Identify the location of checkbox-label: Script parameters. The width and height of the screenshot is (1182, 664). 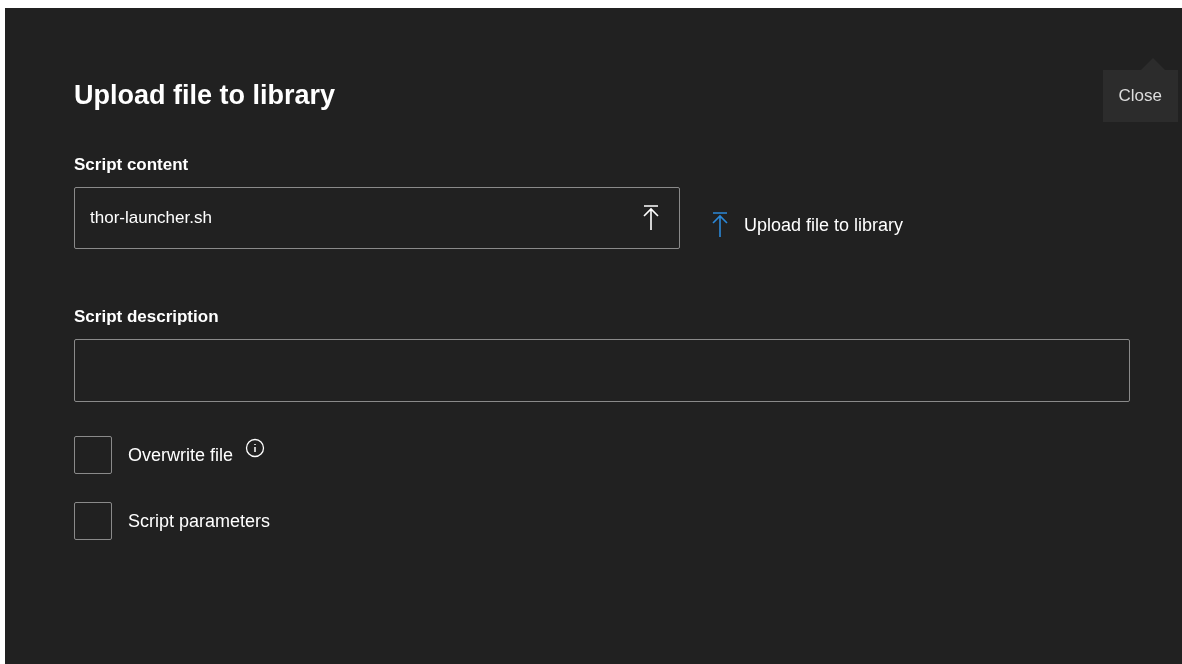
(199, 521).